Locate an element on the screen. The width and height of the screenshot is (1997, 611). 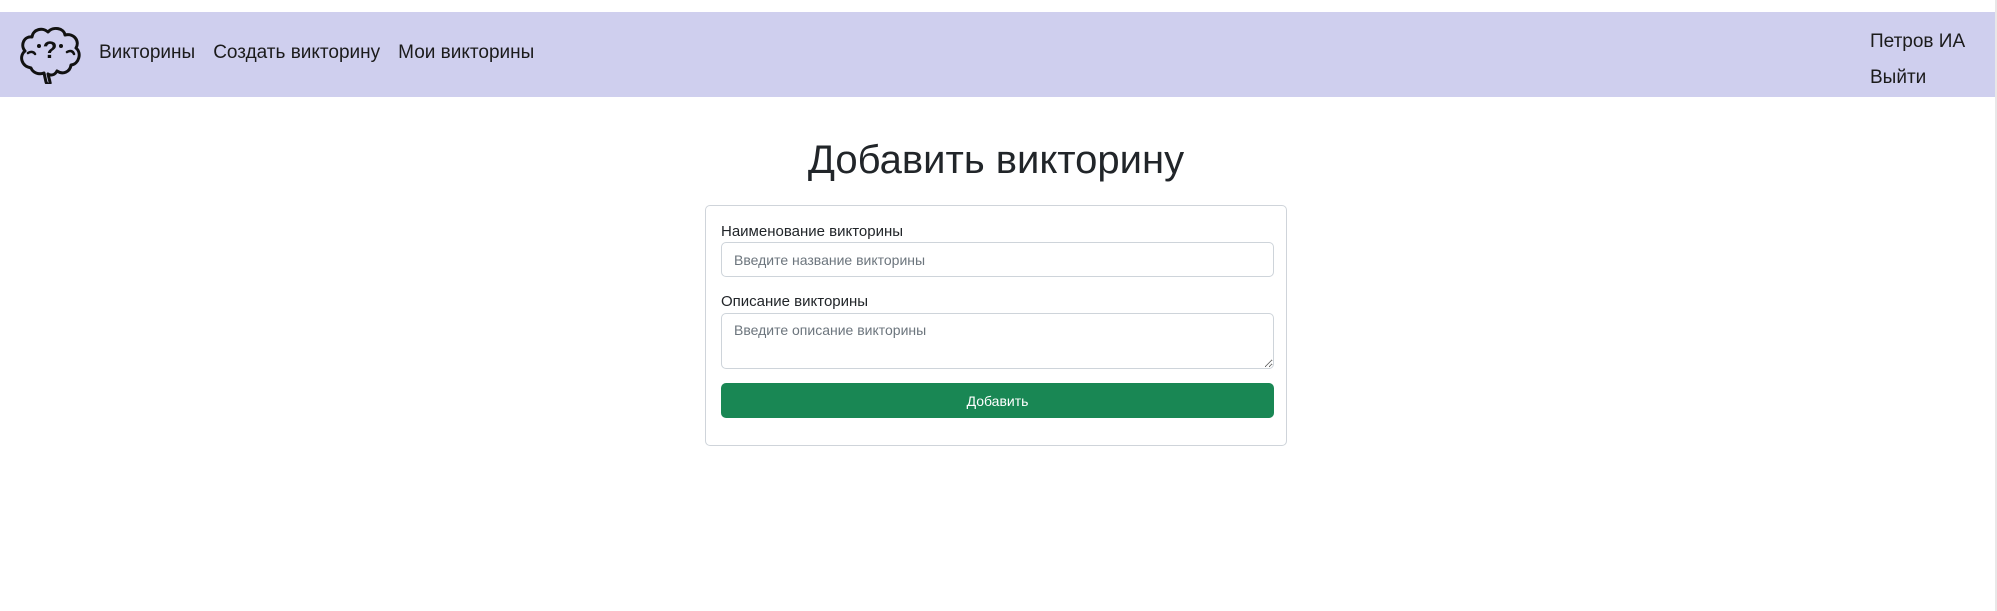
add-button: Добавить is located at coordinates (997, 400).